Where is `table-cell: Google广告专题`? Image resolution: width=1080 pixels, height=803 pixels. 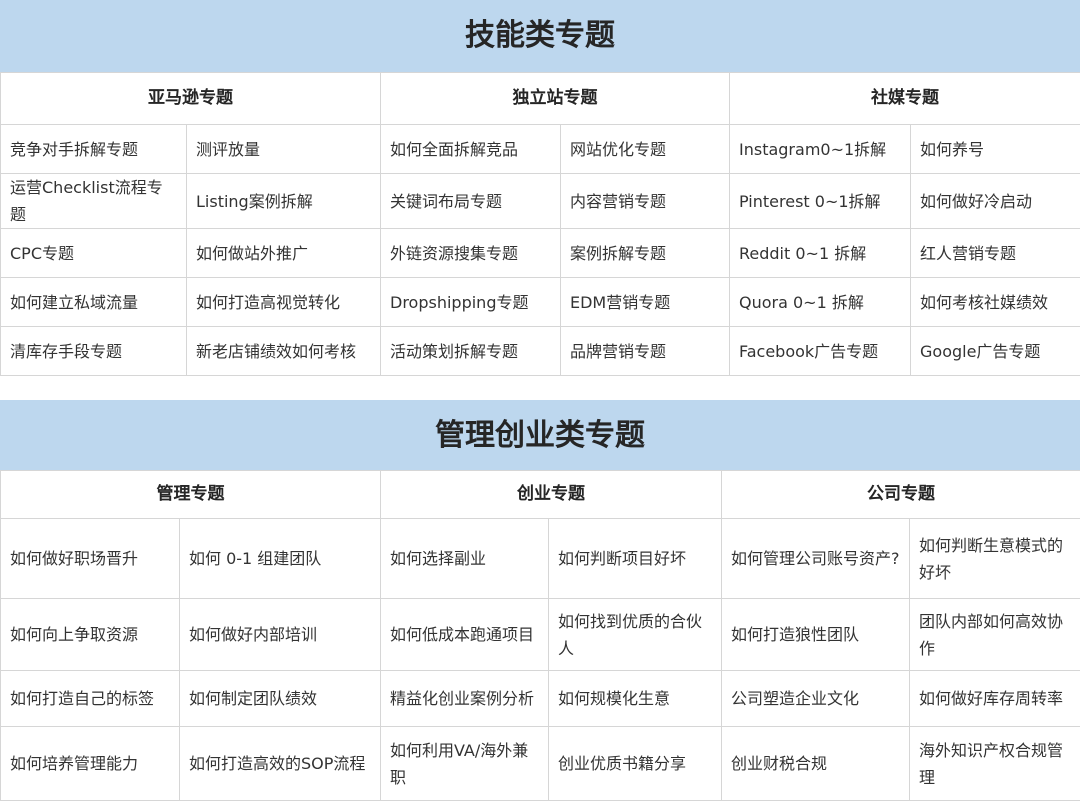 table-cell: Google广告专题 is located at coordinates (995, 351).